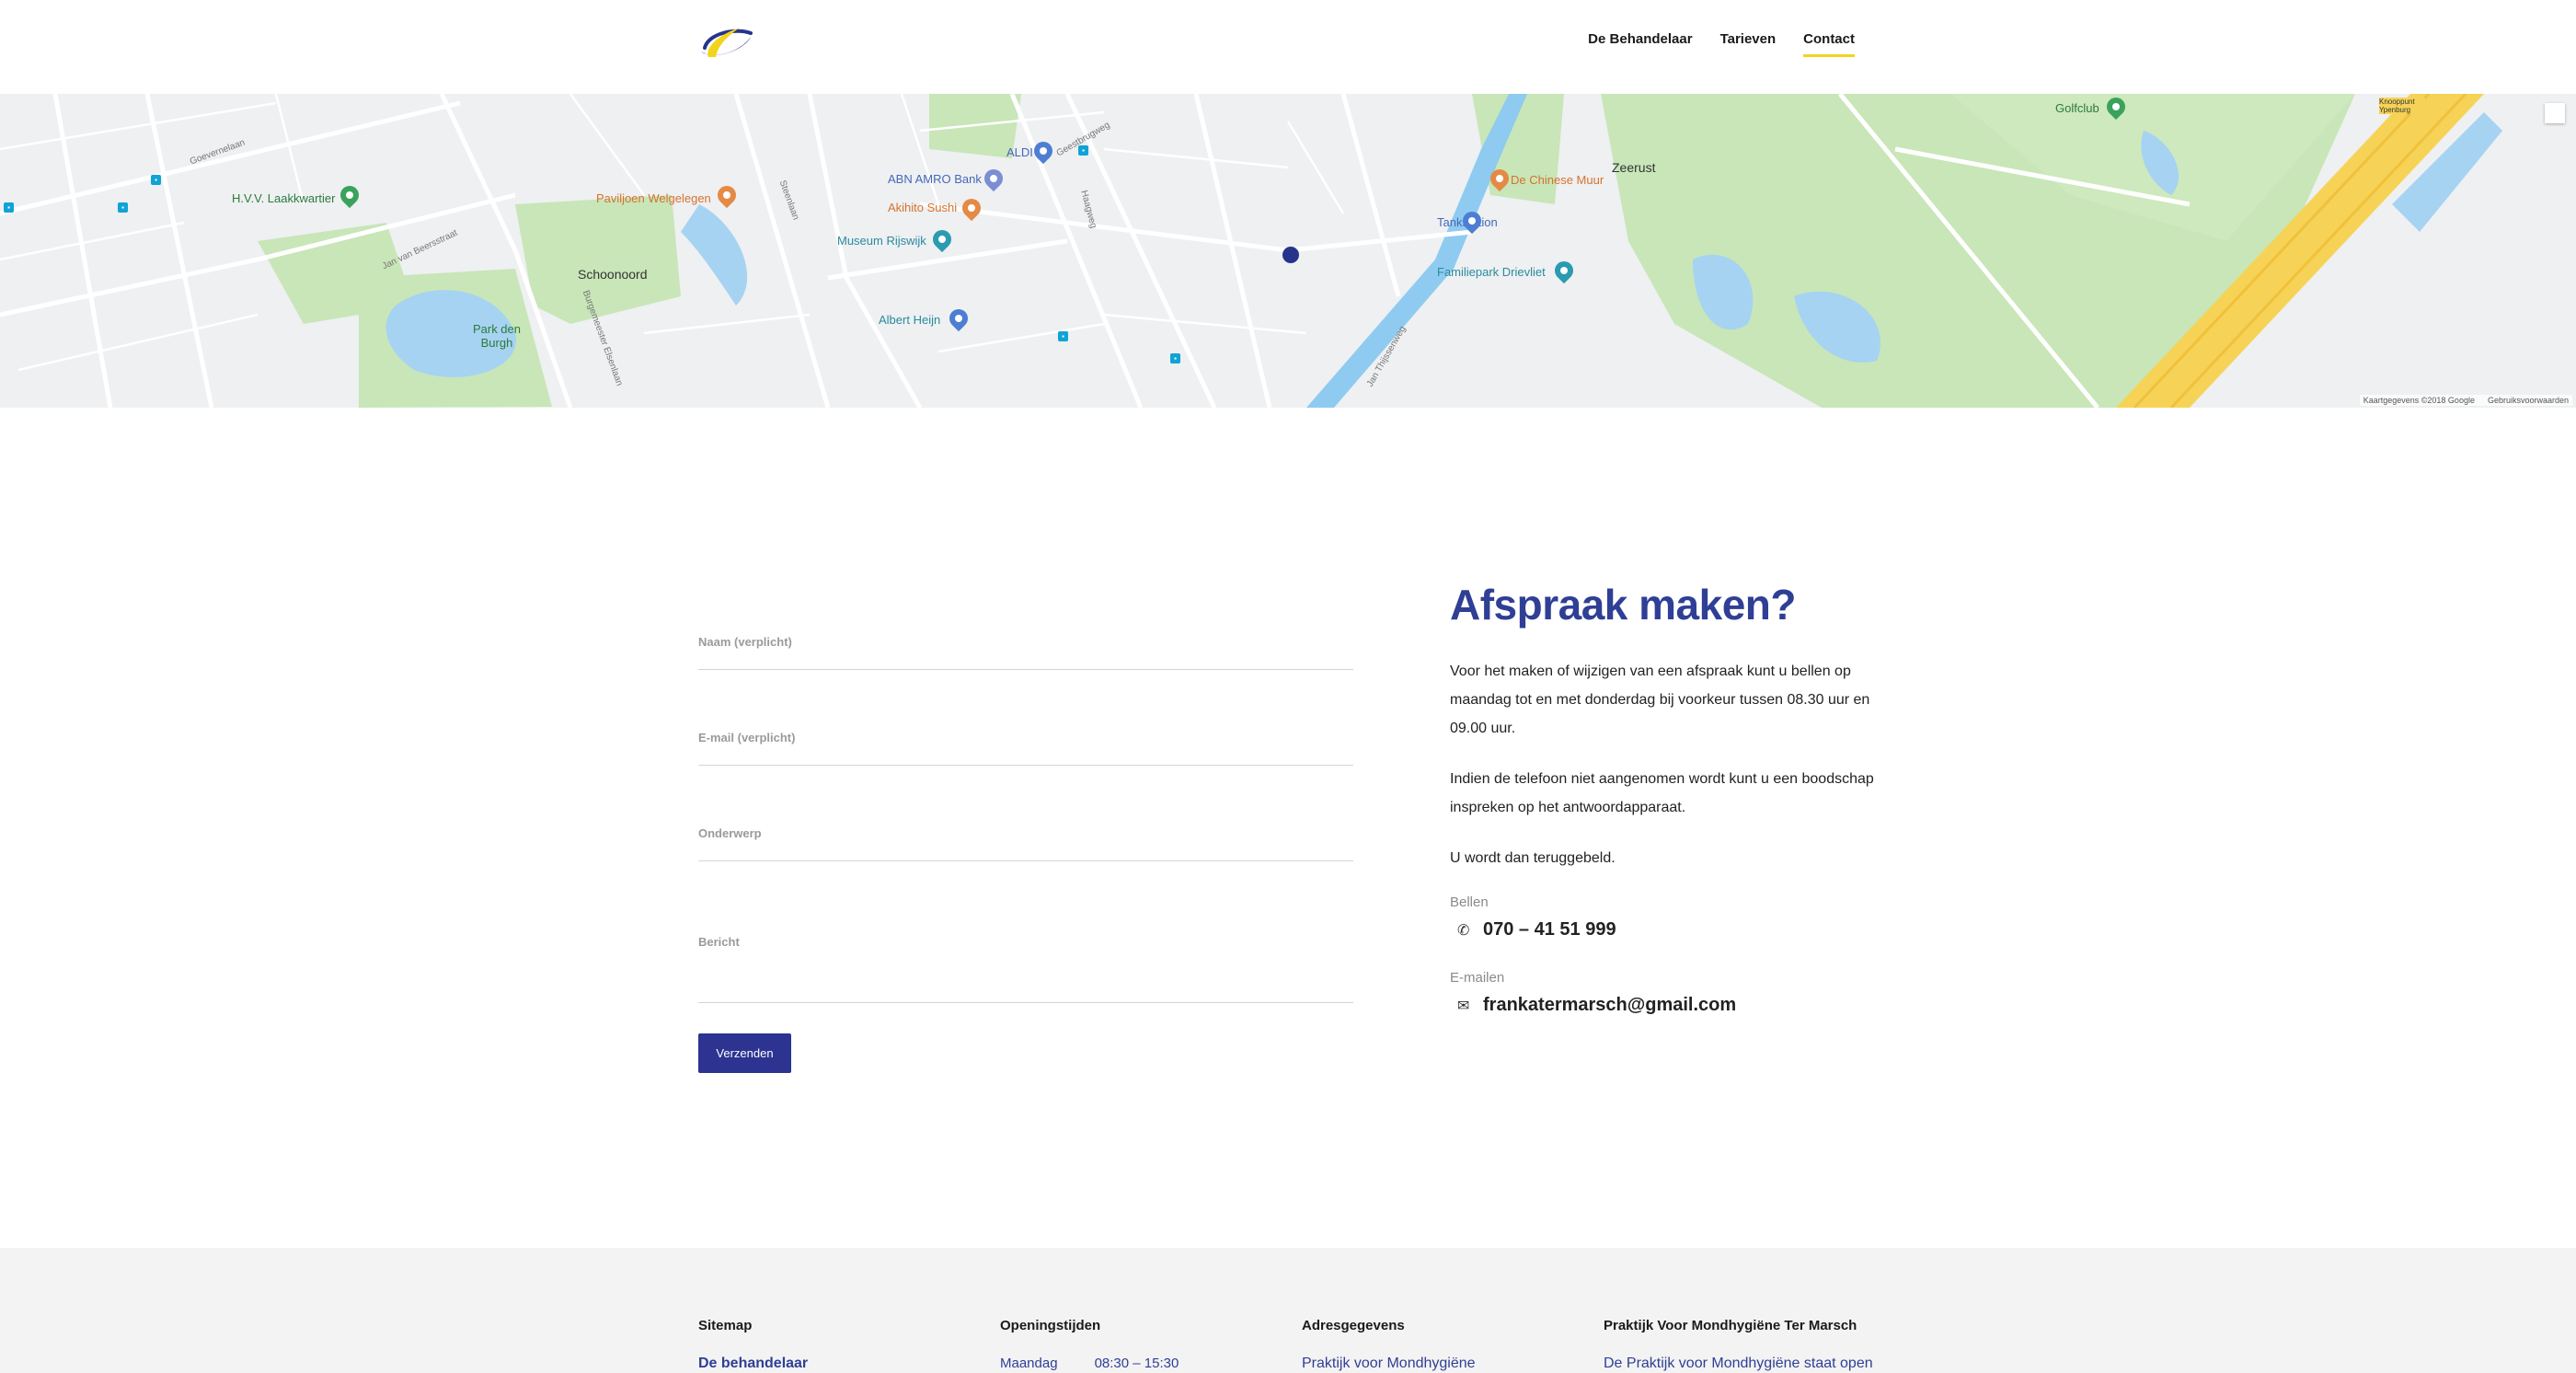  What do you see at coordinates (1353, 1325) in the screenshot?
I see `footer-address-title: Adresgegevens` at bounding box center [1353, 1325].